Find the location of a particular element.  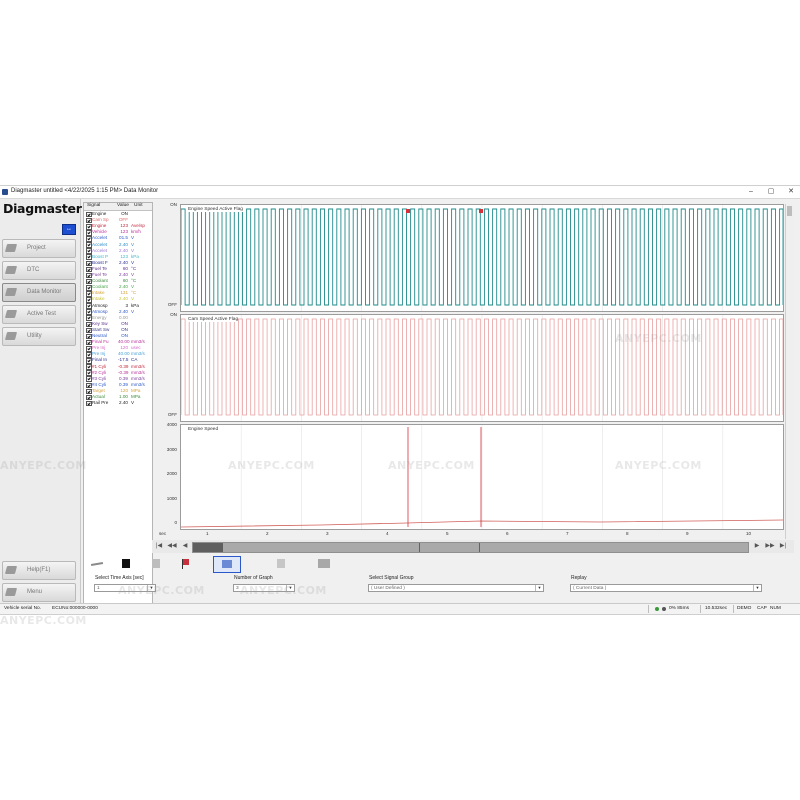

watermark: ANYEPC.COM is located at coordinates (43, 620).